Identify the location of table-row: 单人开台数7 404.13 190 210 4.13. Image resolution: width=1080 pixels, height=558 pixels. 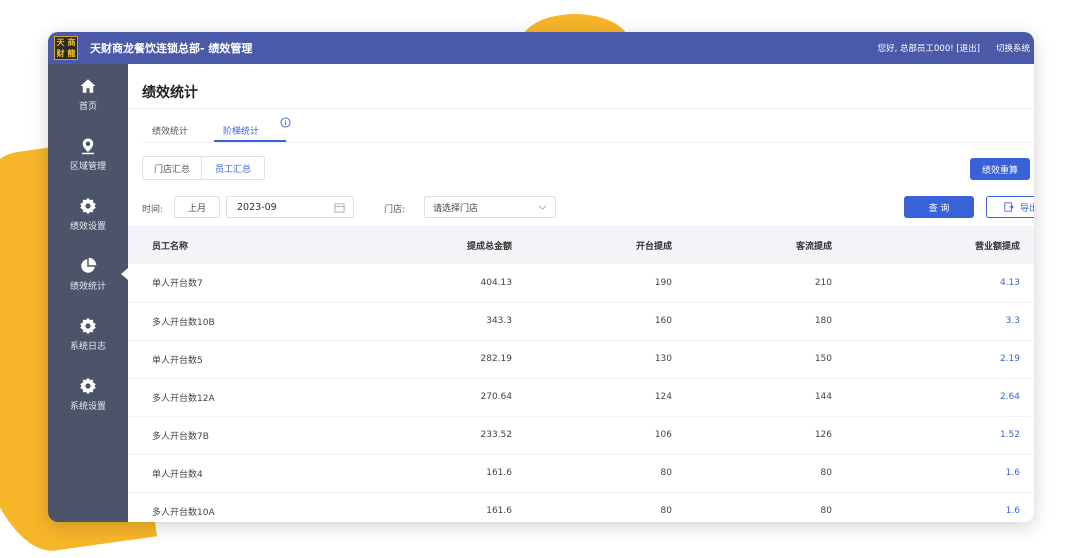
(581, 283).